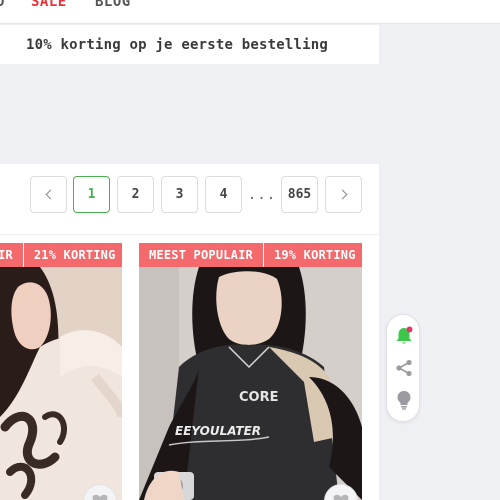 The image size is (500, 500). I want to click on page-button-3: 3, so click(179, 194).